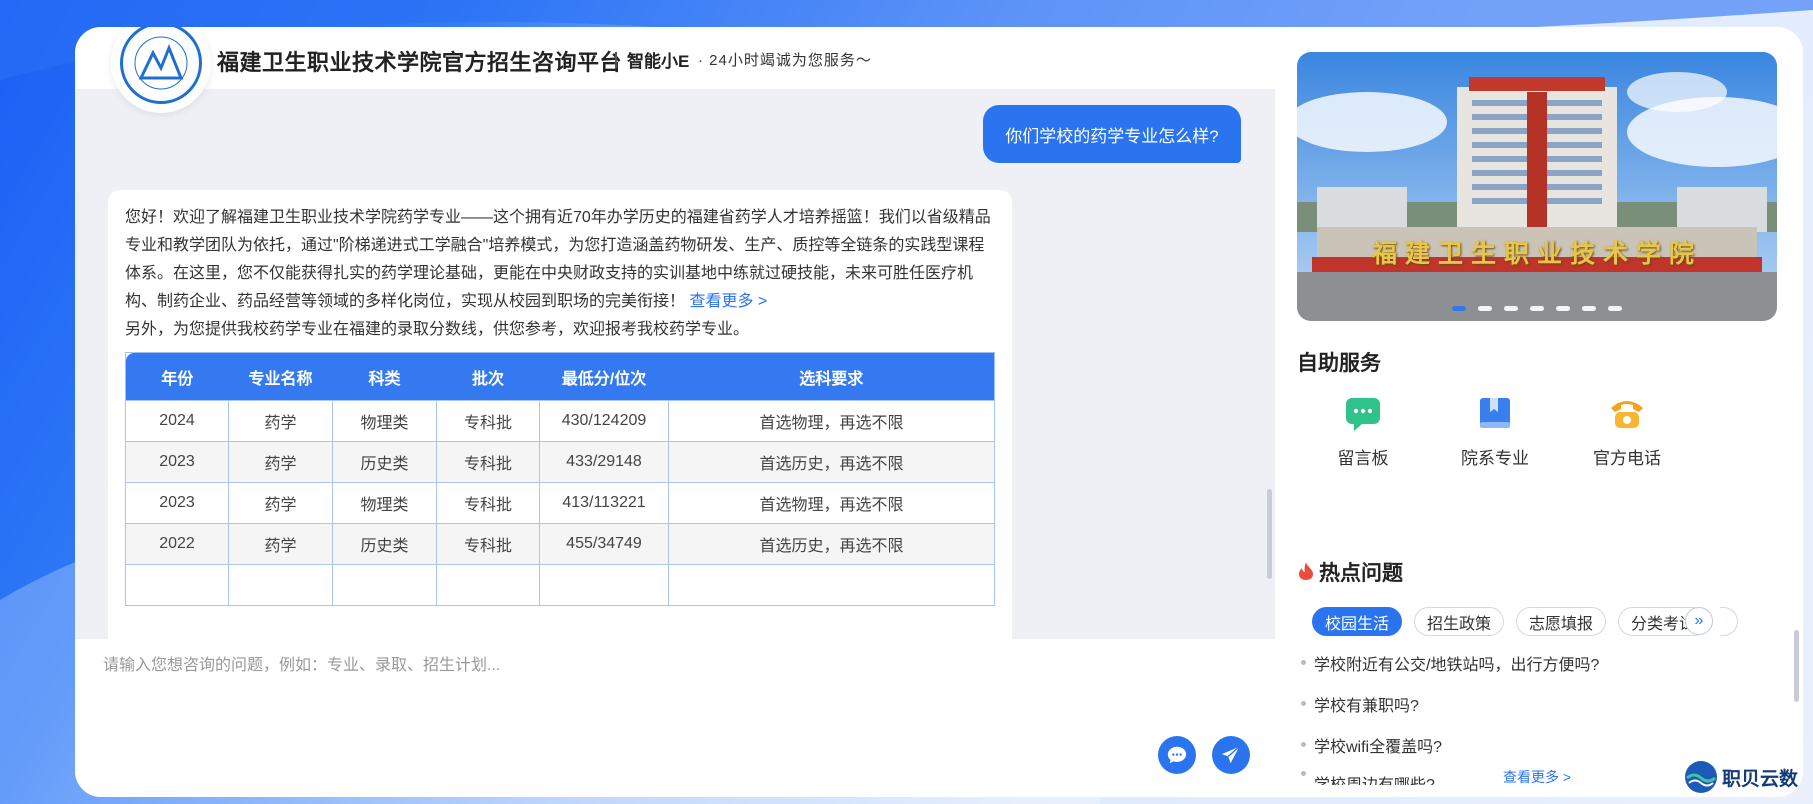  Describe the element at coordinates (1729, 621) in the screenshot. I see `tab-overflow` at that location.